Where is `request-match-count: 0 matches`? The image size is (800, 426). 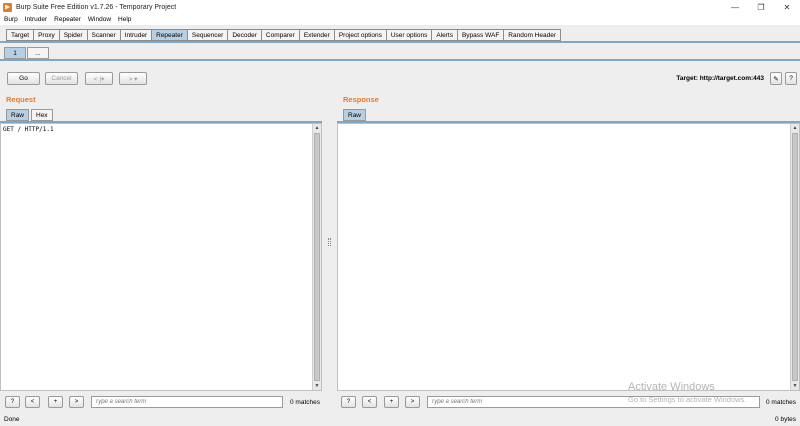 request-match-count: 0 matches is located at coordinates (305, 402).